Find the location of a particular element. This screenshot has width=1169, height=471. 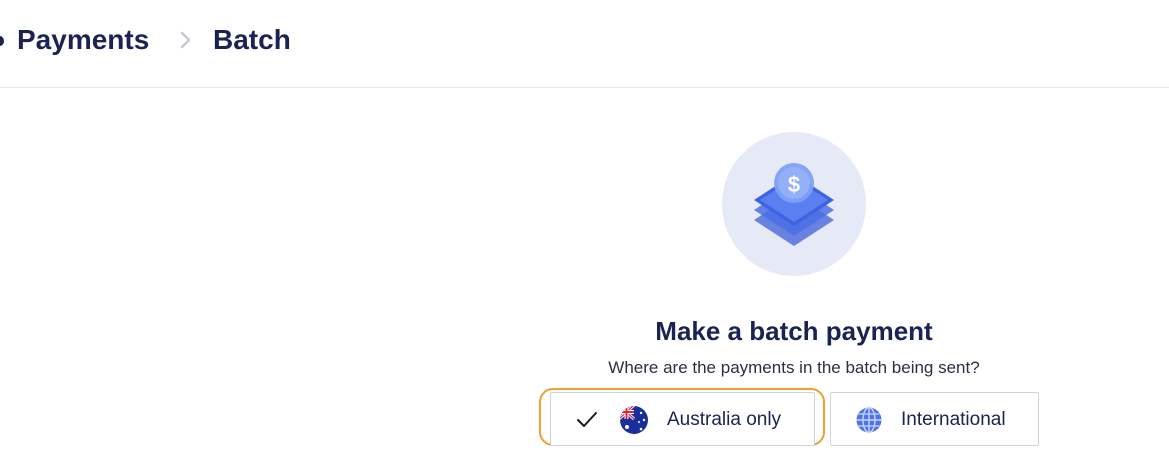

australia-only-label: Australia only is located at coordinates (724, 419).